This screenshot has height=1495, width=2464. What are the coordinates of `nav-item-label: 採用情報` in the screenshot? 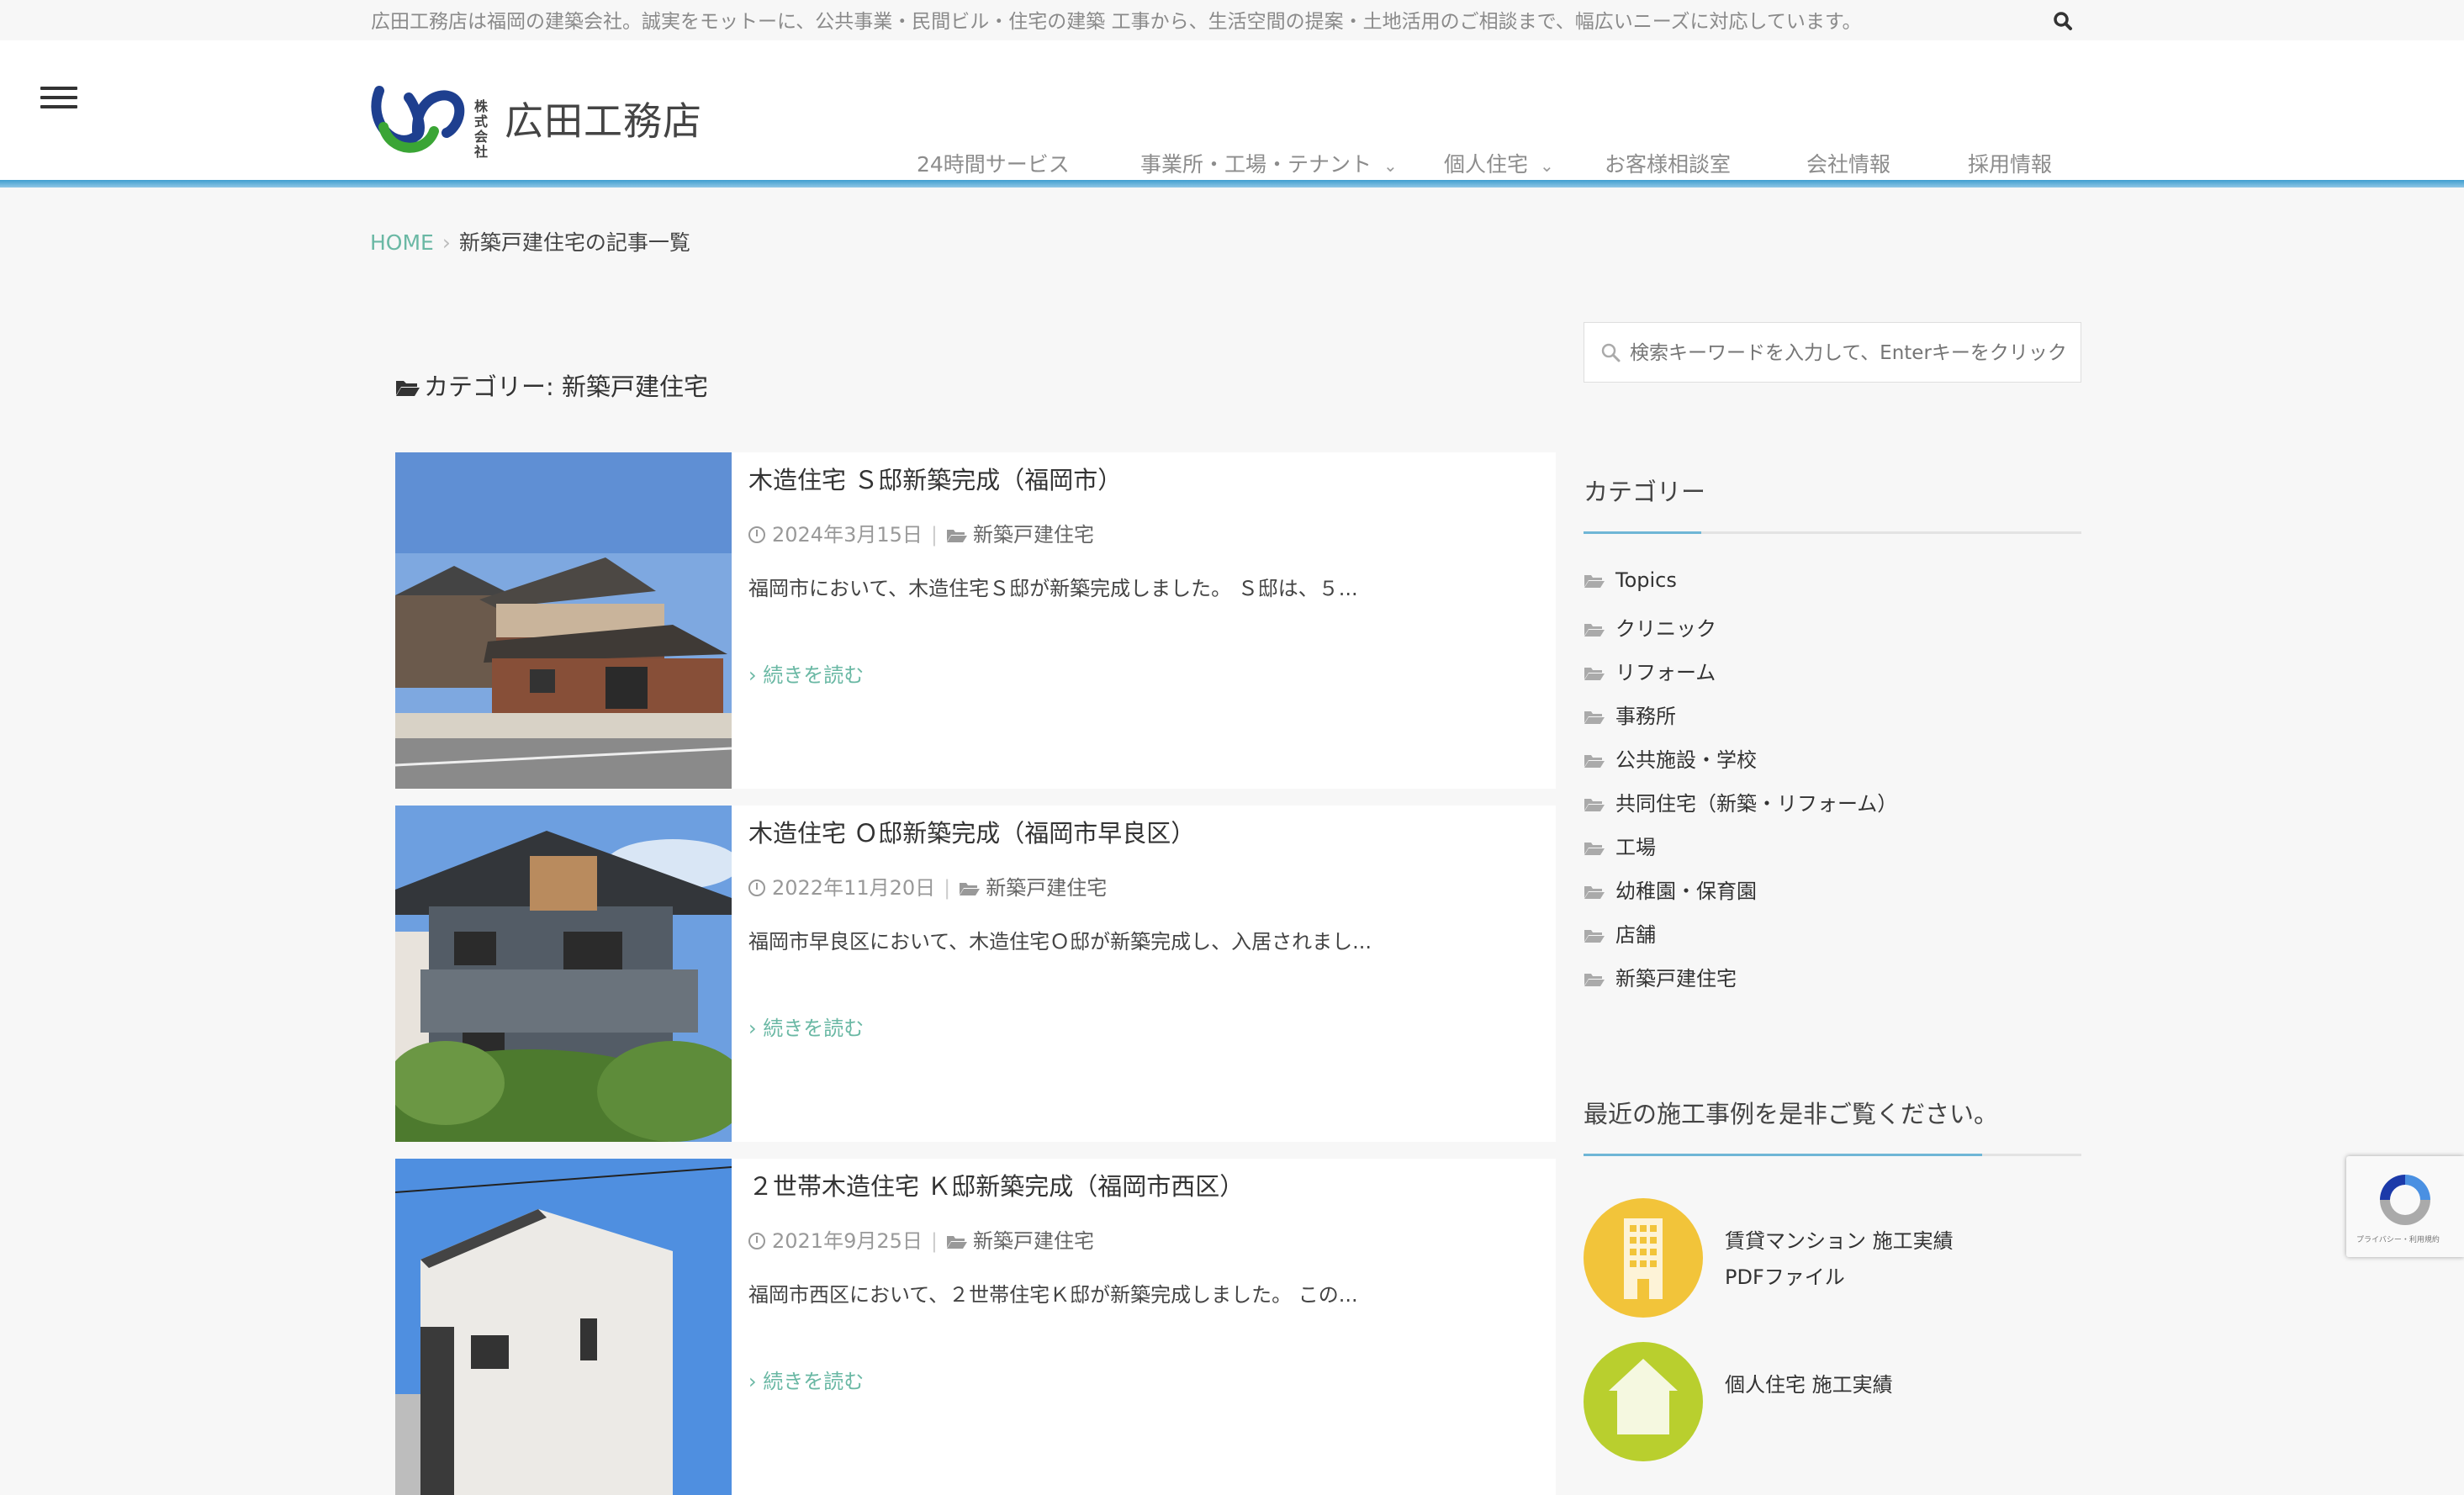 It's located at (2010, 164).